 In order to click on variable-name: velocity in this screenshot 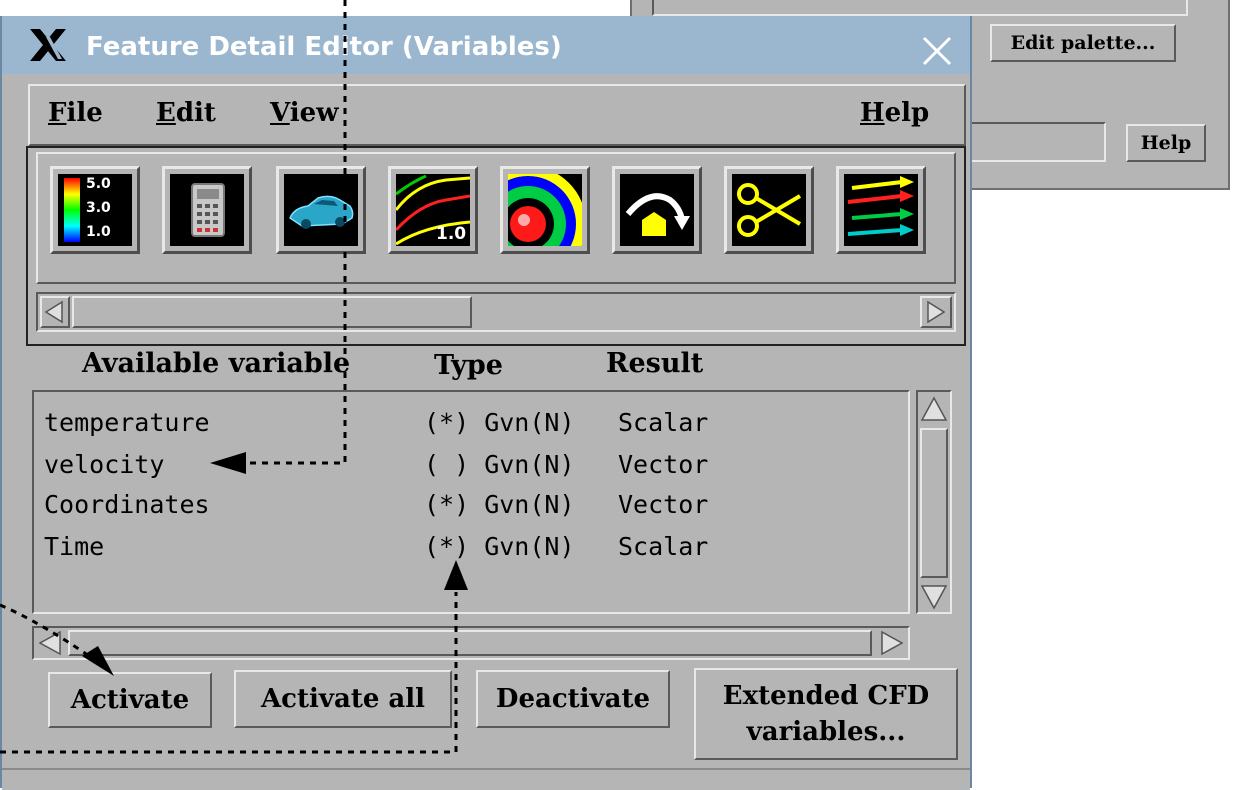, I will do `click(104, 464)`.